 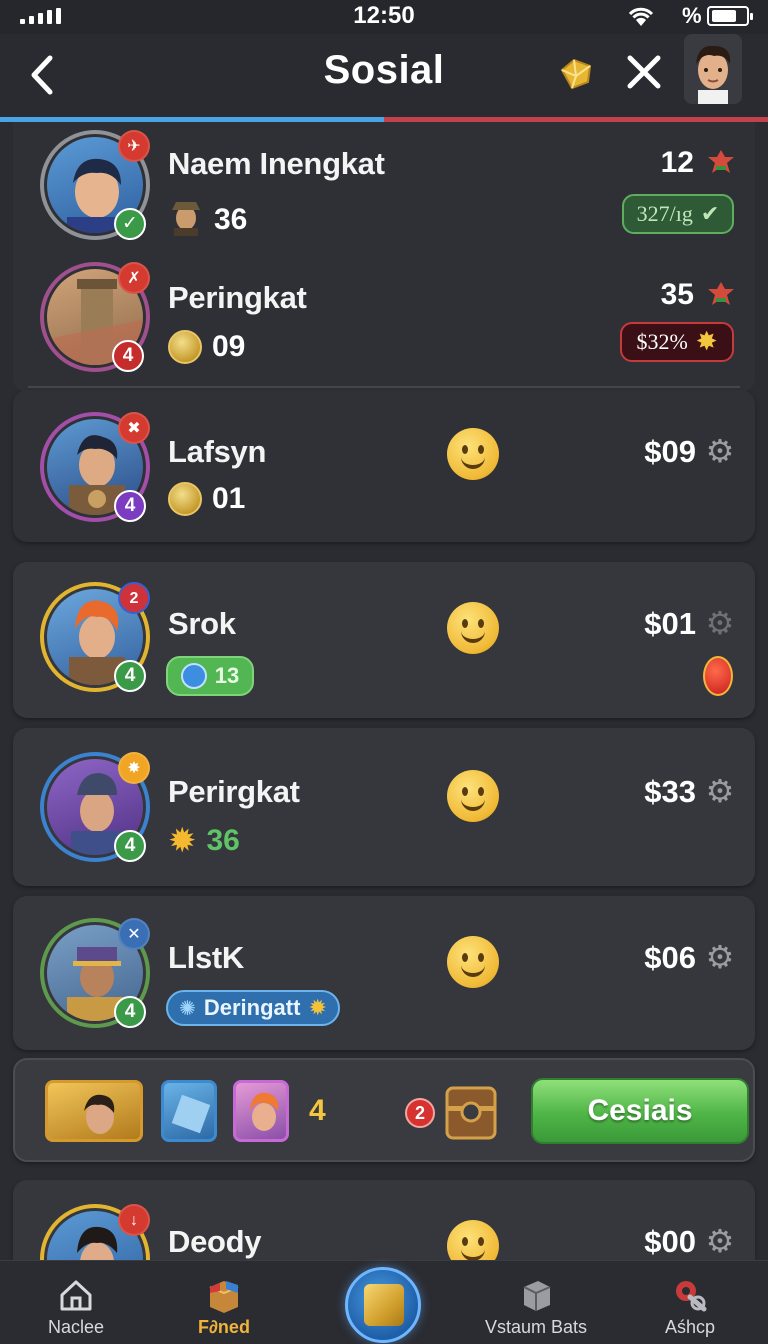 What do you see at coordinates (641, 19) in the screenshot?
I see `wifi-icon` at bounding box center [641, 19].